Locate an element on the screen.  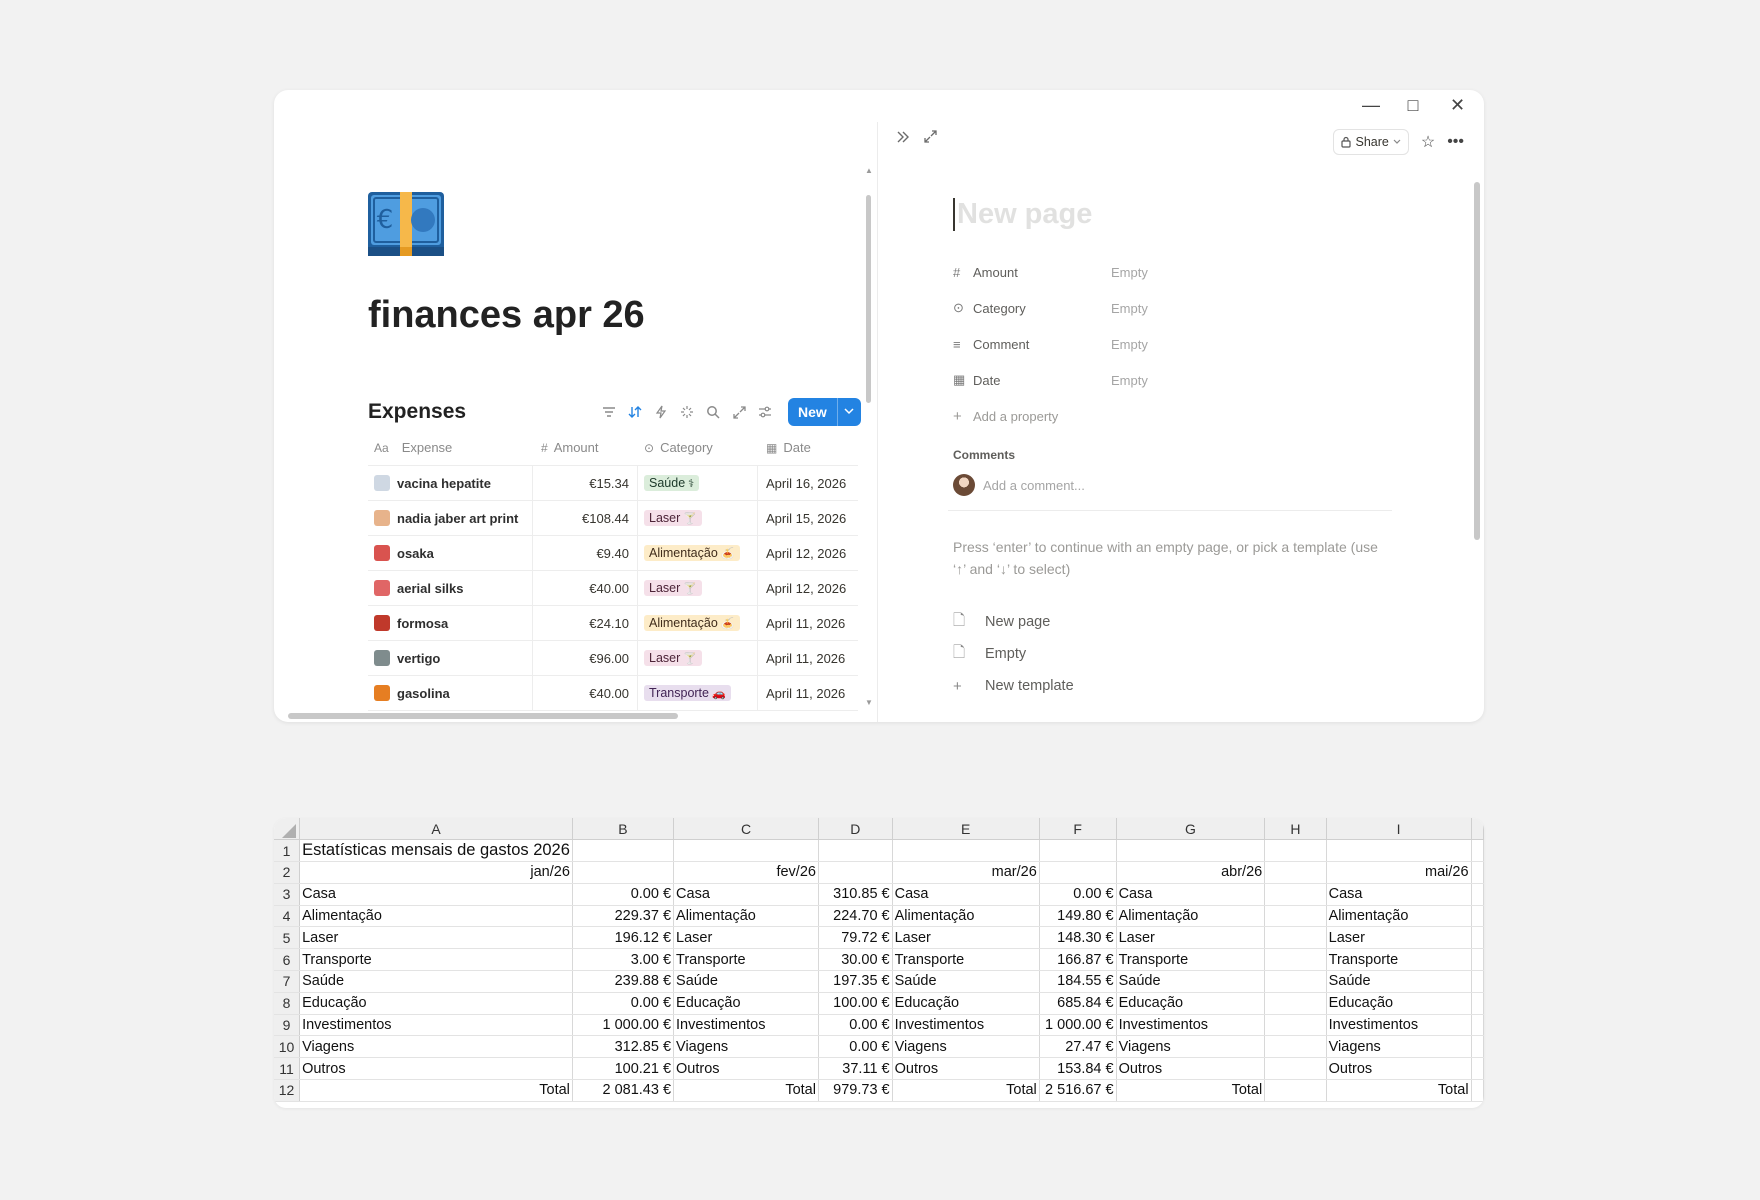
column-header-category: ⊙ Category is located at coordinates (698, 447).